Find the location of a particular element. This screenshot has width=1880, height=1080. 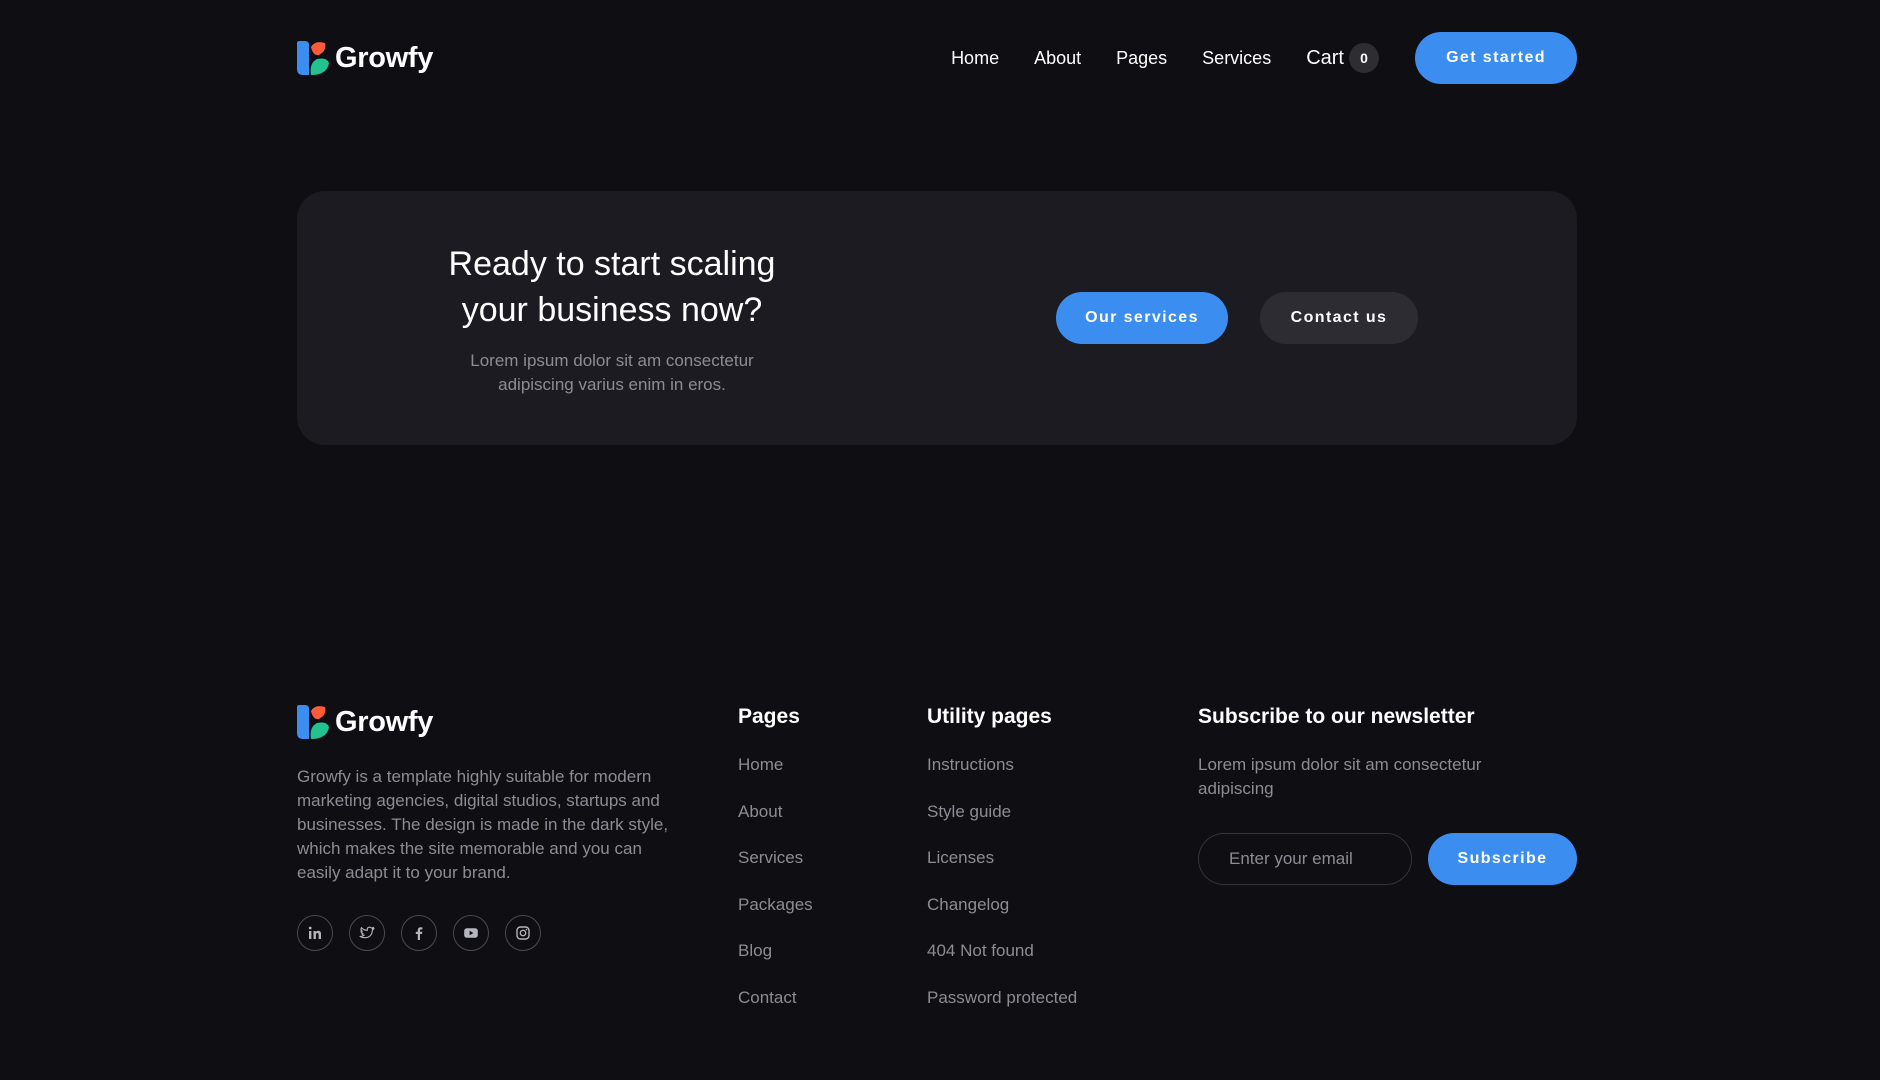

cart-button: Cart 0 is located at coordinates (1342, 58).